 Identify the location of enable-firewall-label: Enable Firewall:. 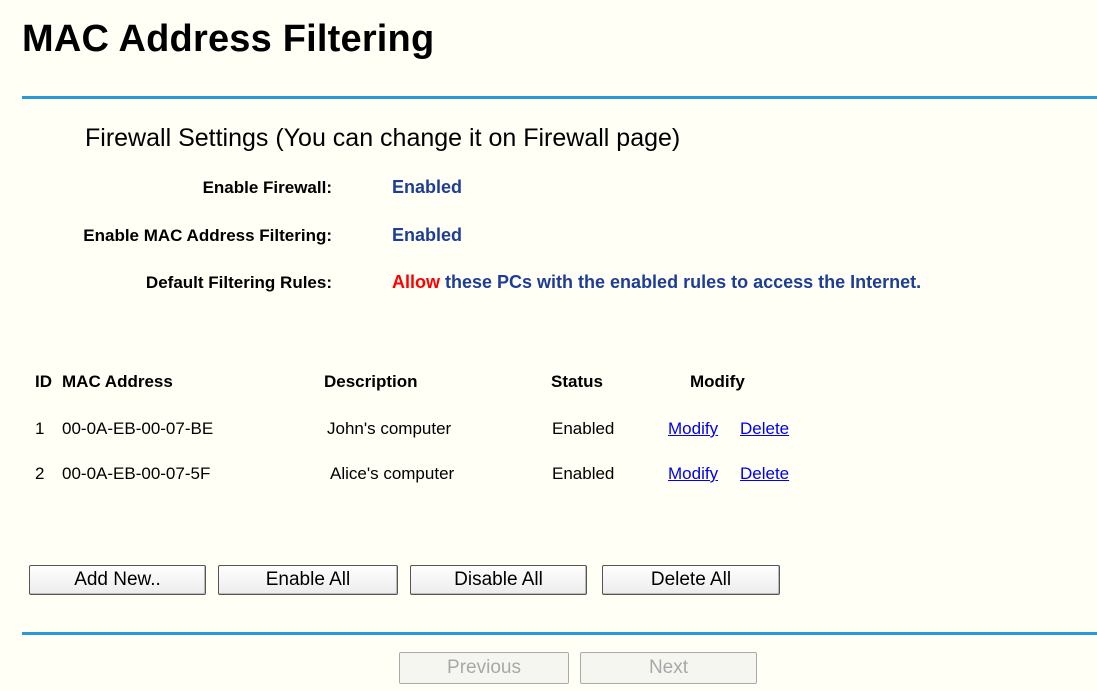
(267, 187).